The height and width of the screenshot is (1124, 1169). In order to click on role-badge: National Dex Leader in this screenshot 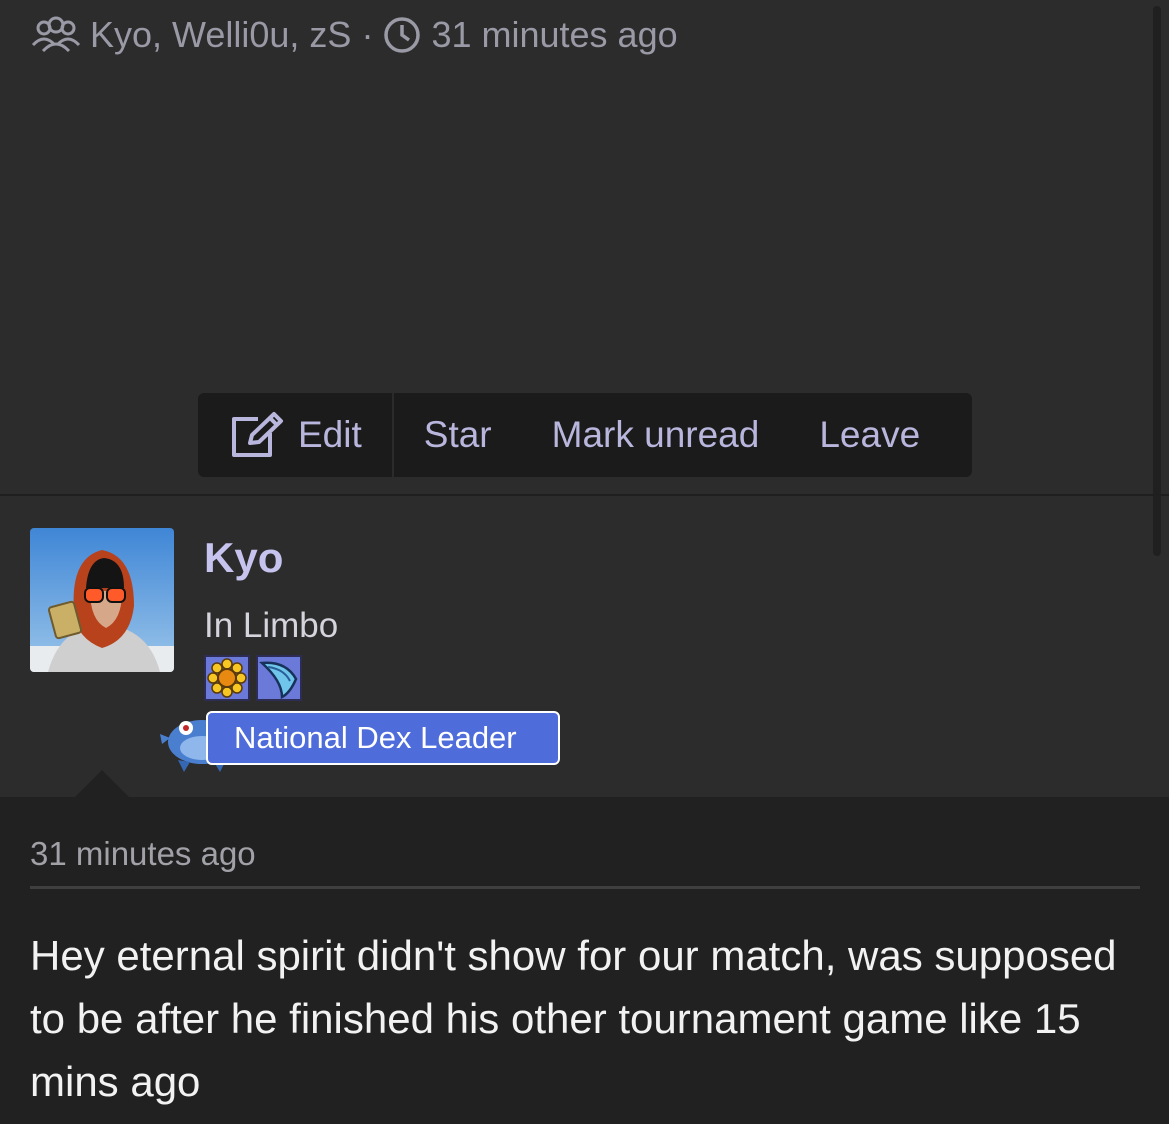, I will do `click(383, 738)`.